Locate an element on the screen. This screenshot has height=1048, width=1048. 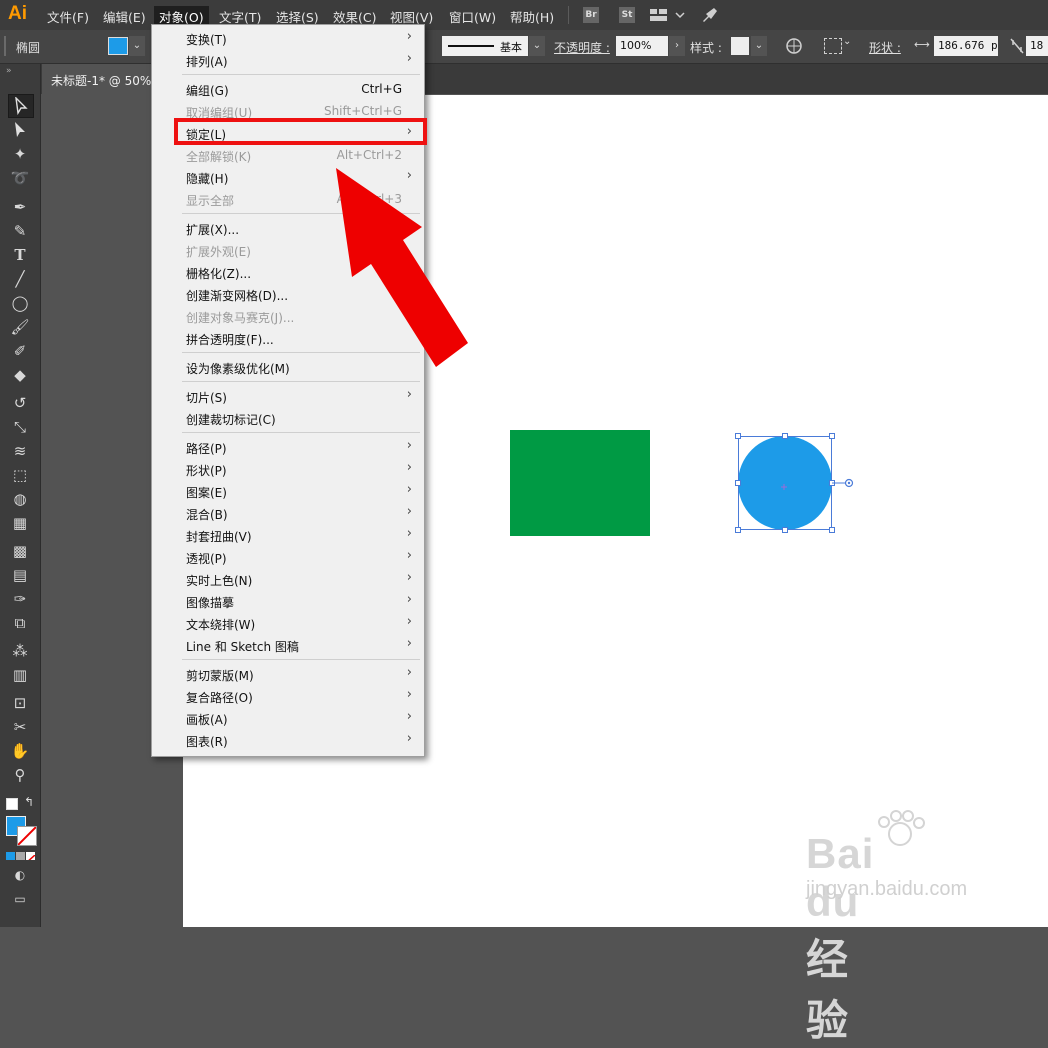
menu-item-label: 透视(P) is located at coordinates (206, 559).